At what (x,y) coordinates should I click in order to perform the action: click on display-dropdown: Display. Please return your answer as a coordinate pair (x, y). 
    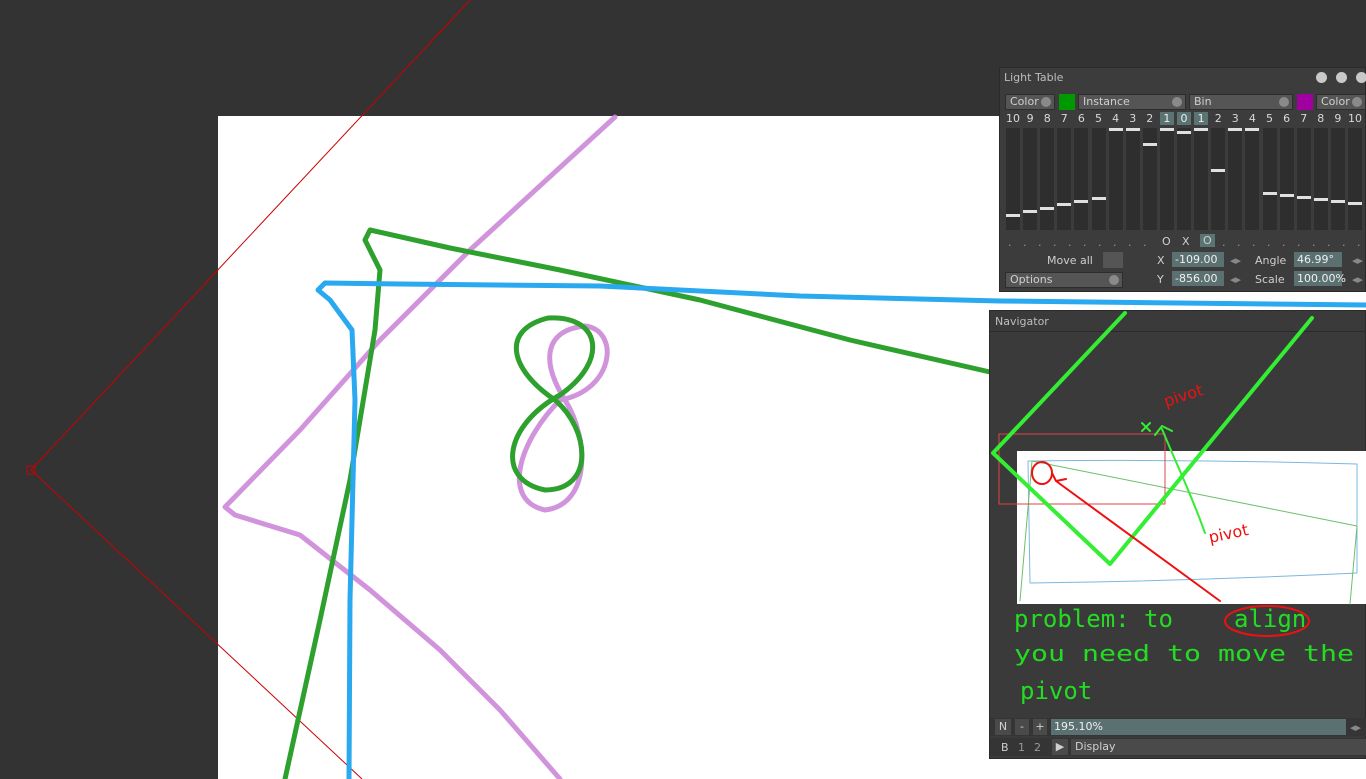
    Looking at the image, I should click on (1218, 747).